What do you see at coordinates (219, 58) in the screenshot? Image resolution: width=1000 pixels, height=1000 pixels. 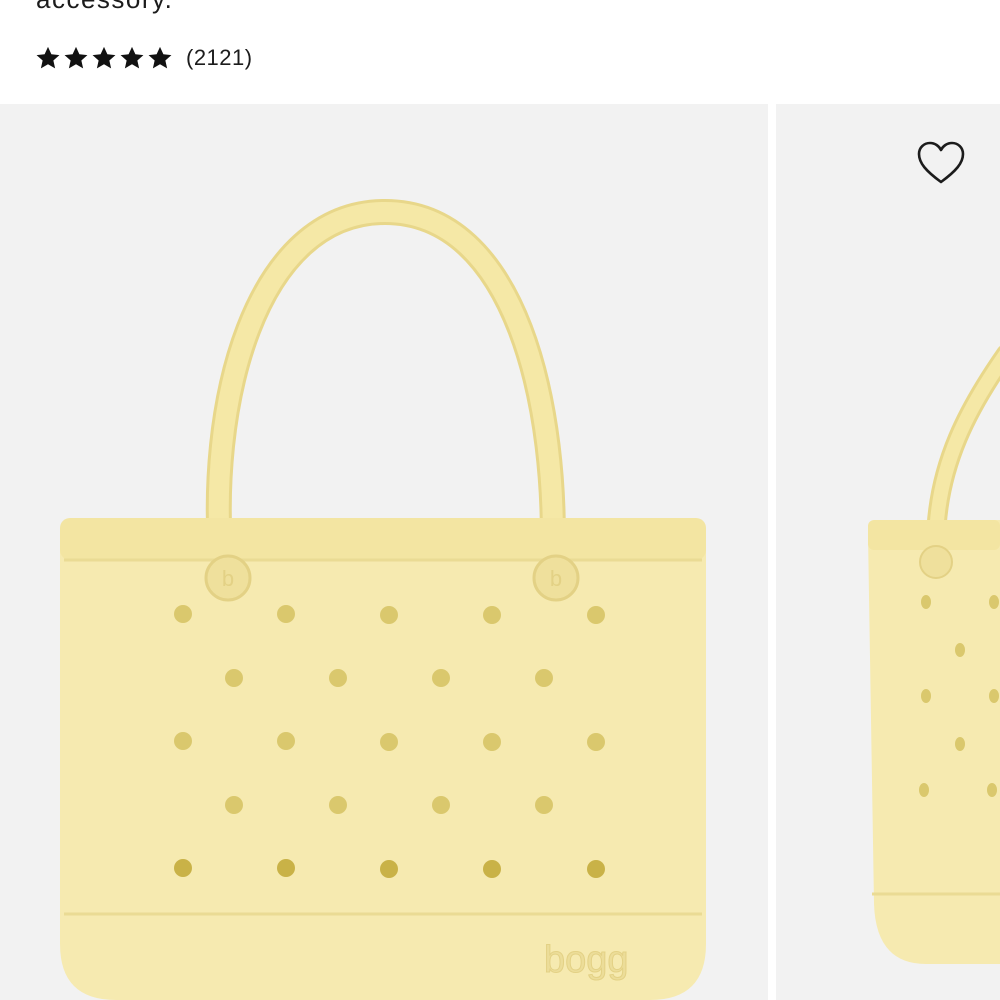 I see `review-count: (2121)` at bounding box center [219, 58].